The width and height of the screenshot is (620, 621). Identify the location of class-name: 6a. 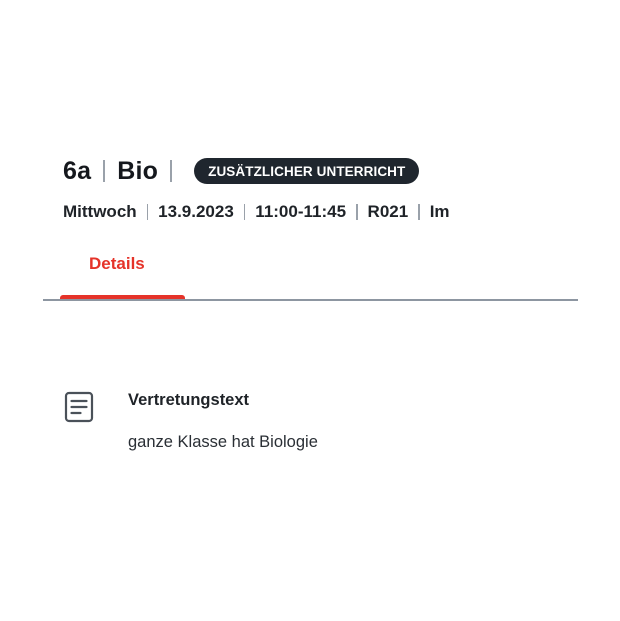
(77, 170).